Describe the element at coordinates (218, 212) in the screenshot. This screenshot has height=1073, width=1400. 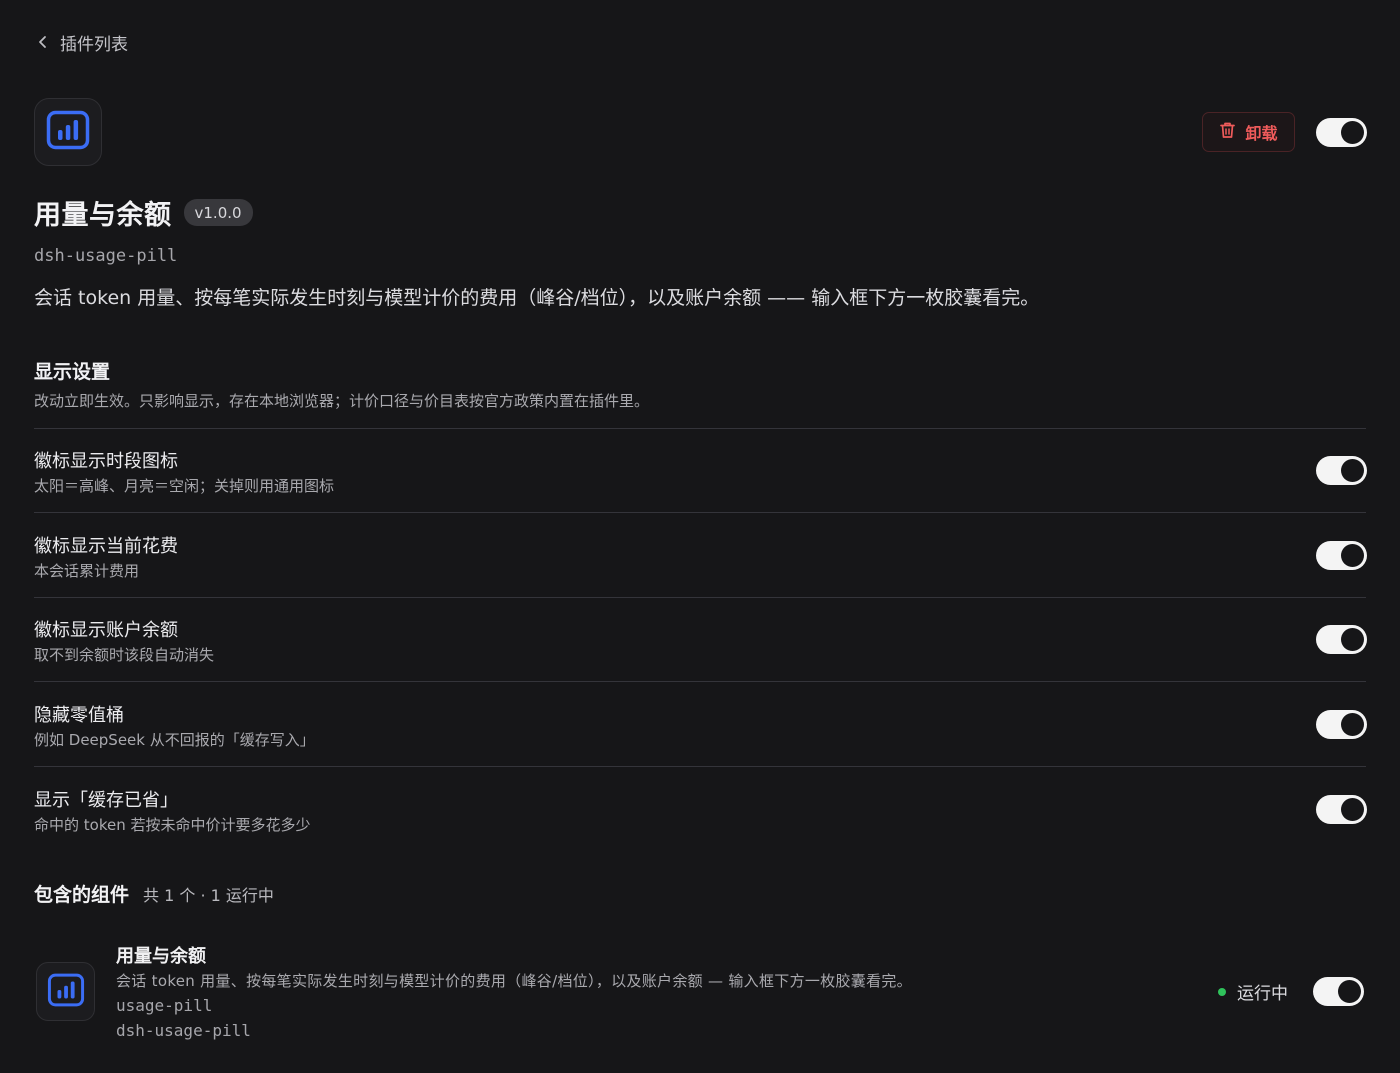
I see `version-badge: v1.0.0` at that location.